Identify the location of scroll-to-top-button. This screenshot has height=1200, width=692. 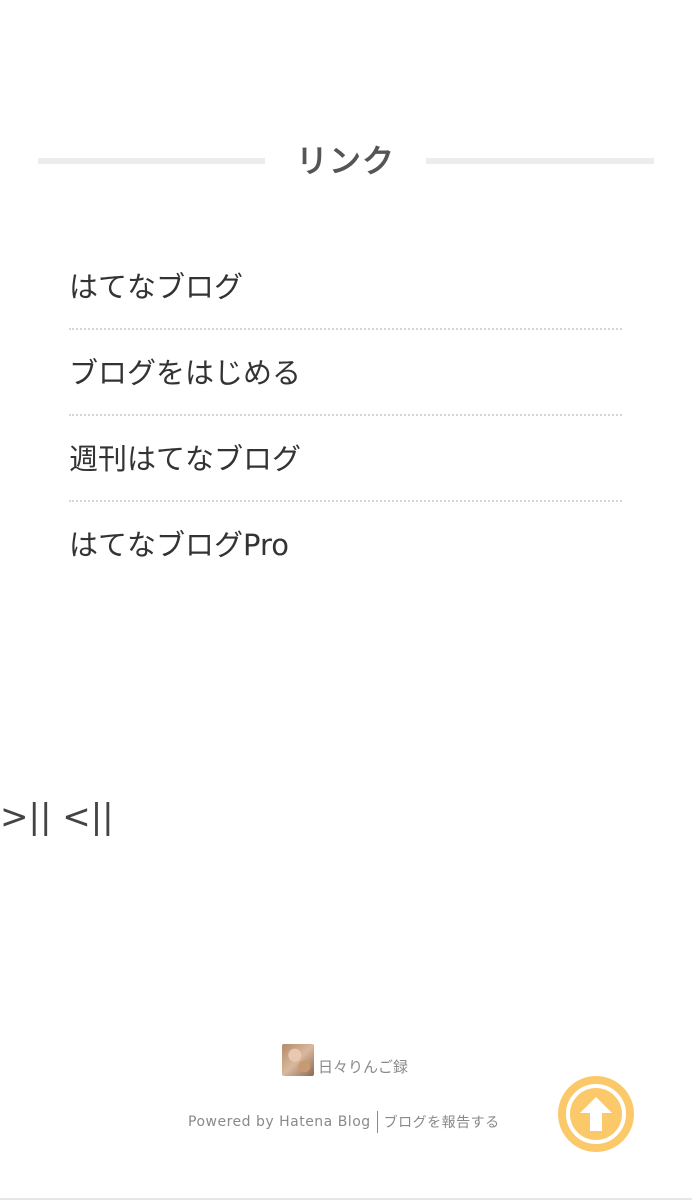
(596, 1114).